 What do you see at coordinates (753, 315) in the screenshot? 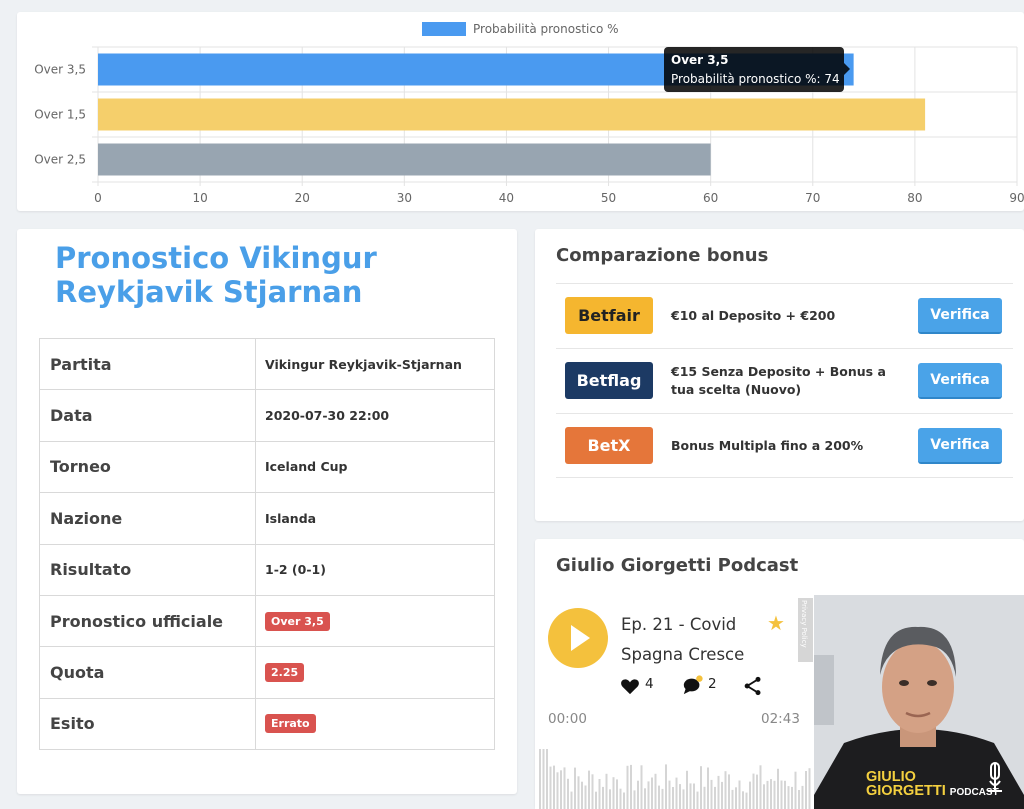
I see `bonus-offer: €10 al Deposito + €200` at bounding box center [753, 315].